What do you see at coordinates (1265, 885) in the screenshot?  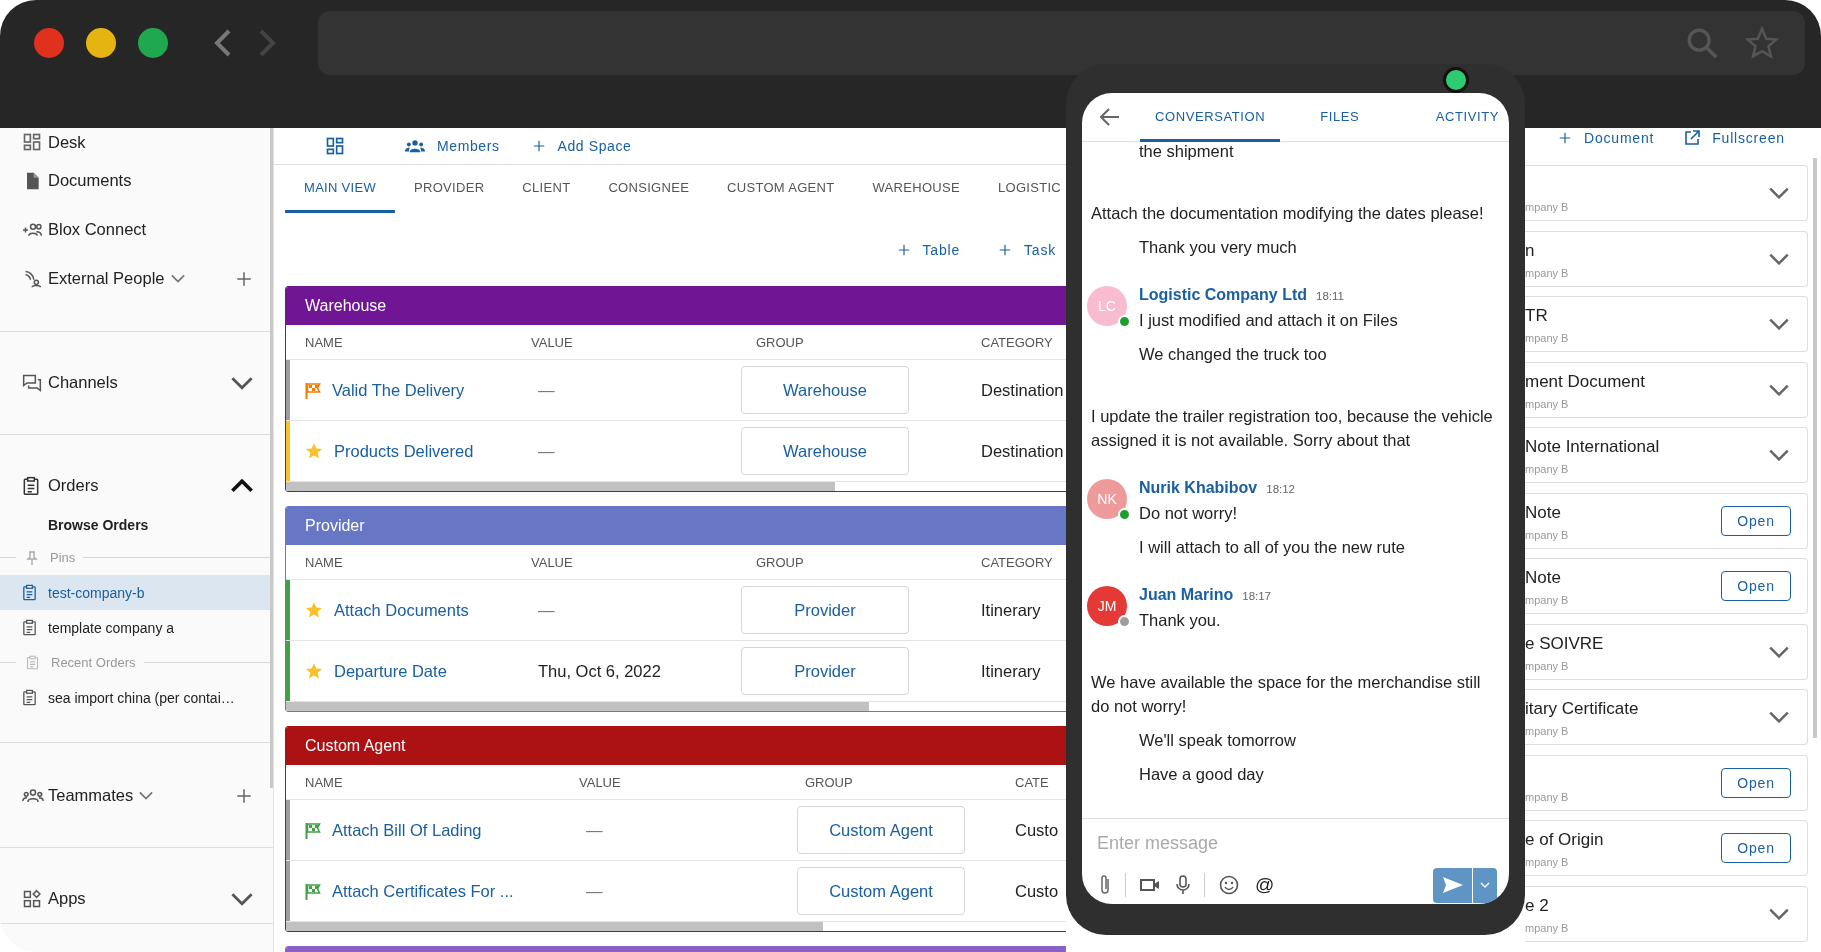 I see `mention-button: @` at bounding box center [1265, 885].